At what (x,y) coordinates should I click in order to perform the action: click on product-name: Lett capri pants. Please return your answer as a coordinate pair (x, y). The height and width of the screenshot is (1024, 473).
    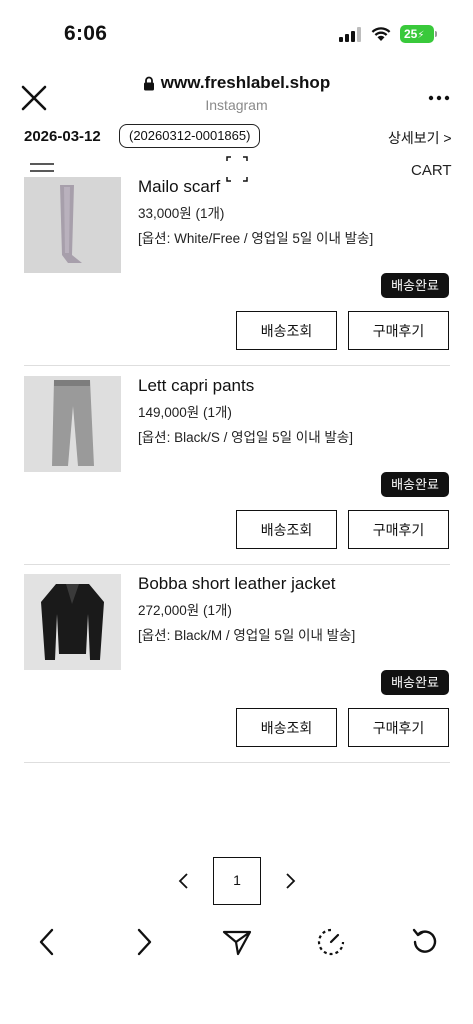
    Looking at the image, I should click on (196, 386).